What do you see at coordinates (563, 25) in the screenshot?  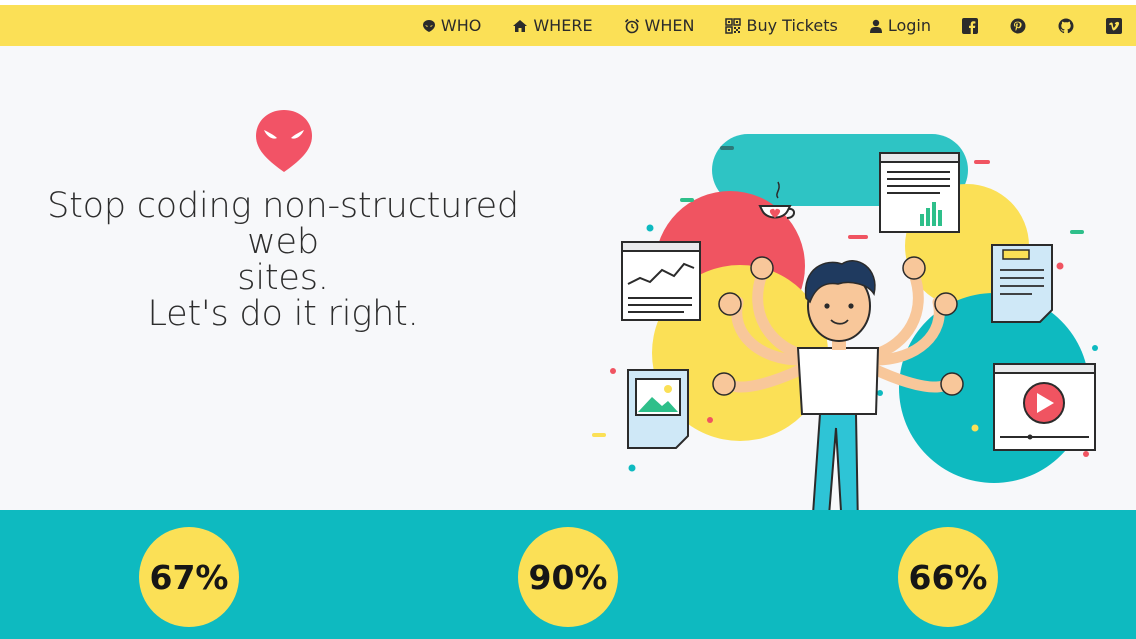 I see `nav-where-label: WHERE` at bounding box center [563, 25].